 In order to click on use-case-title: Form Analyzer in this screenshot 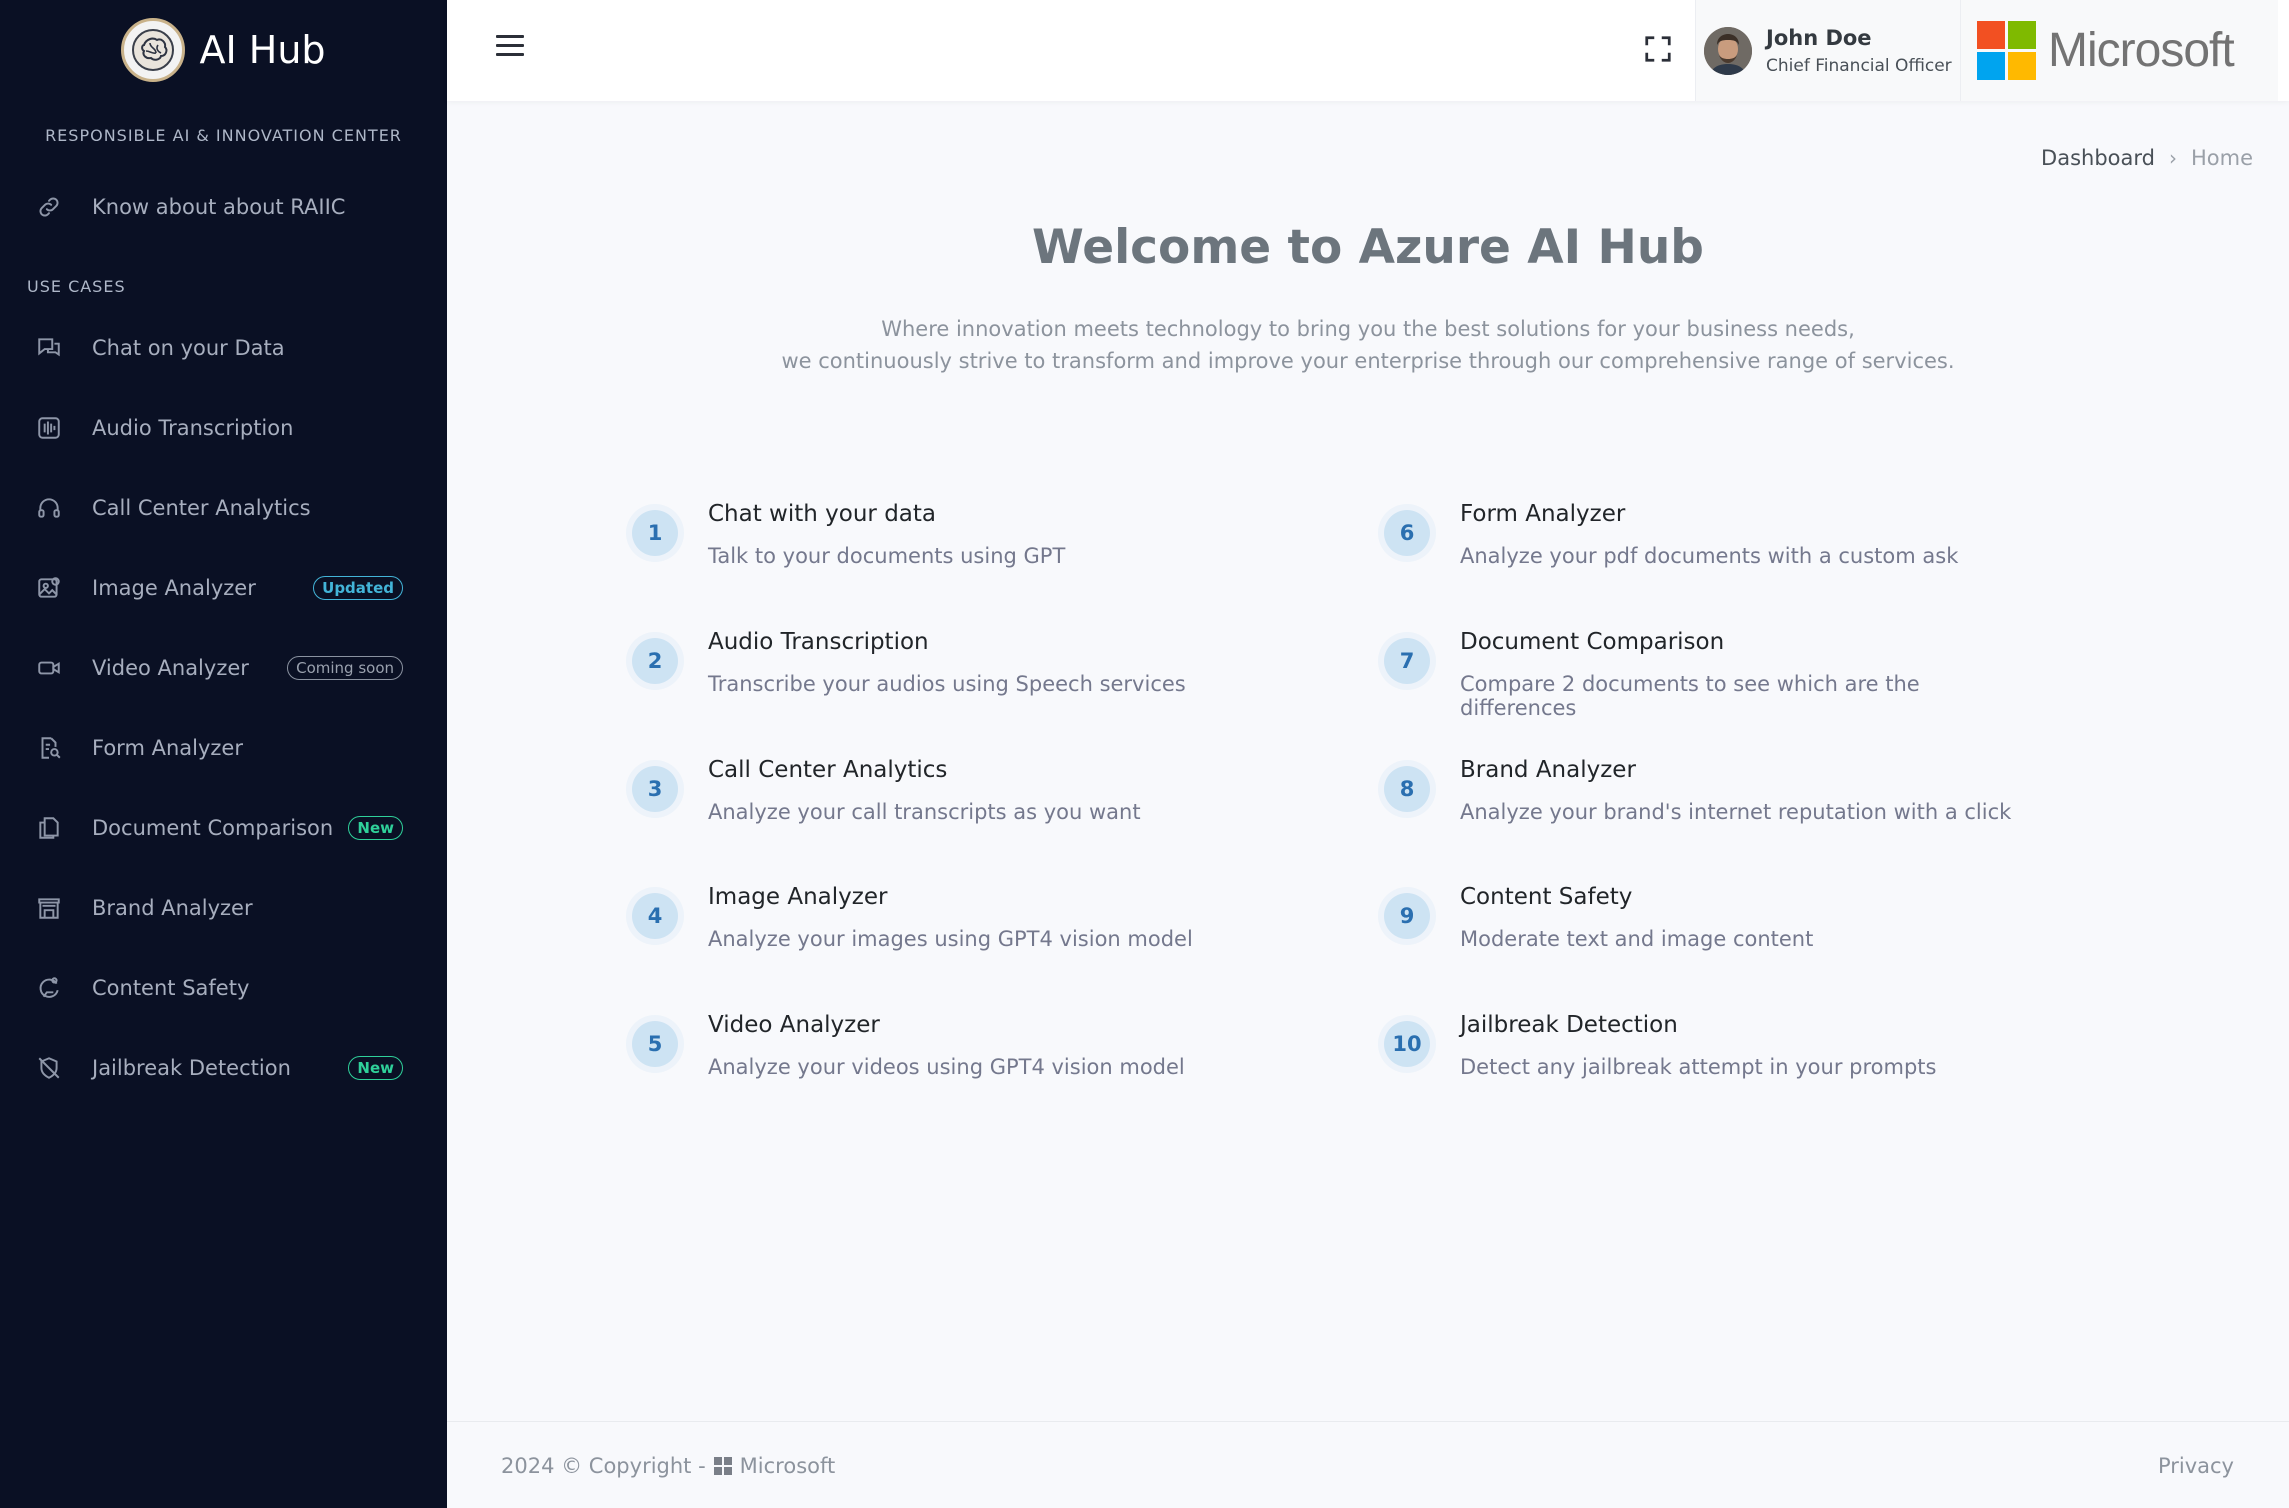, I will do `click(1543, 514)`.